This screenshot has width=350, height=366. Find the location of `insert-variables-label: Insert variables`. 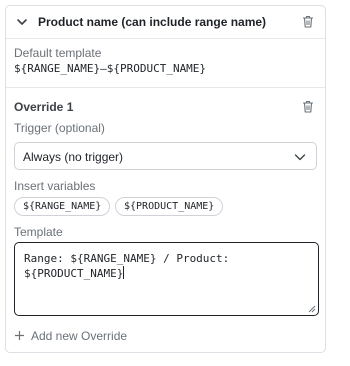

insert-variables-label: Insert variables is located at coordinates (55, 186).